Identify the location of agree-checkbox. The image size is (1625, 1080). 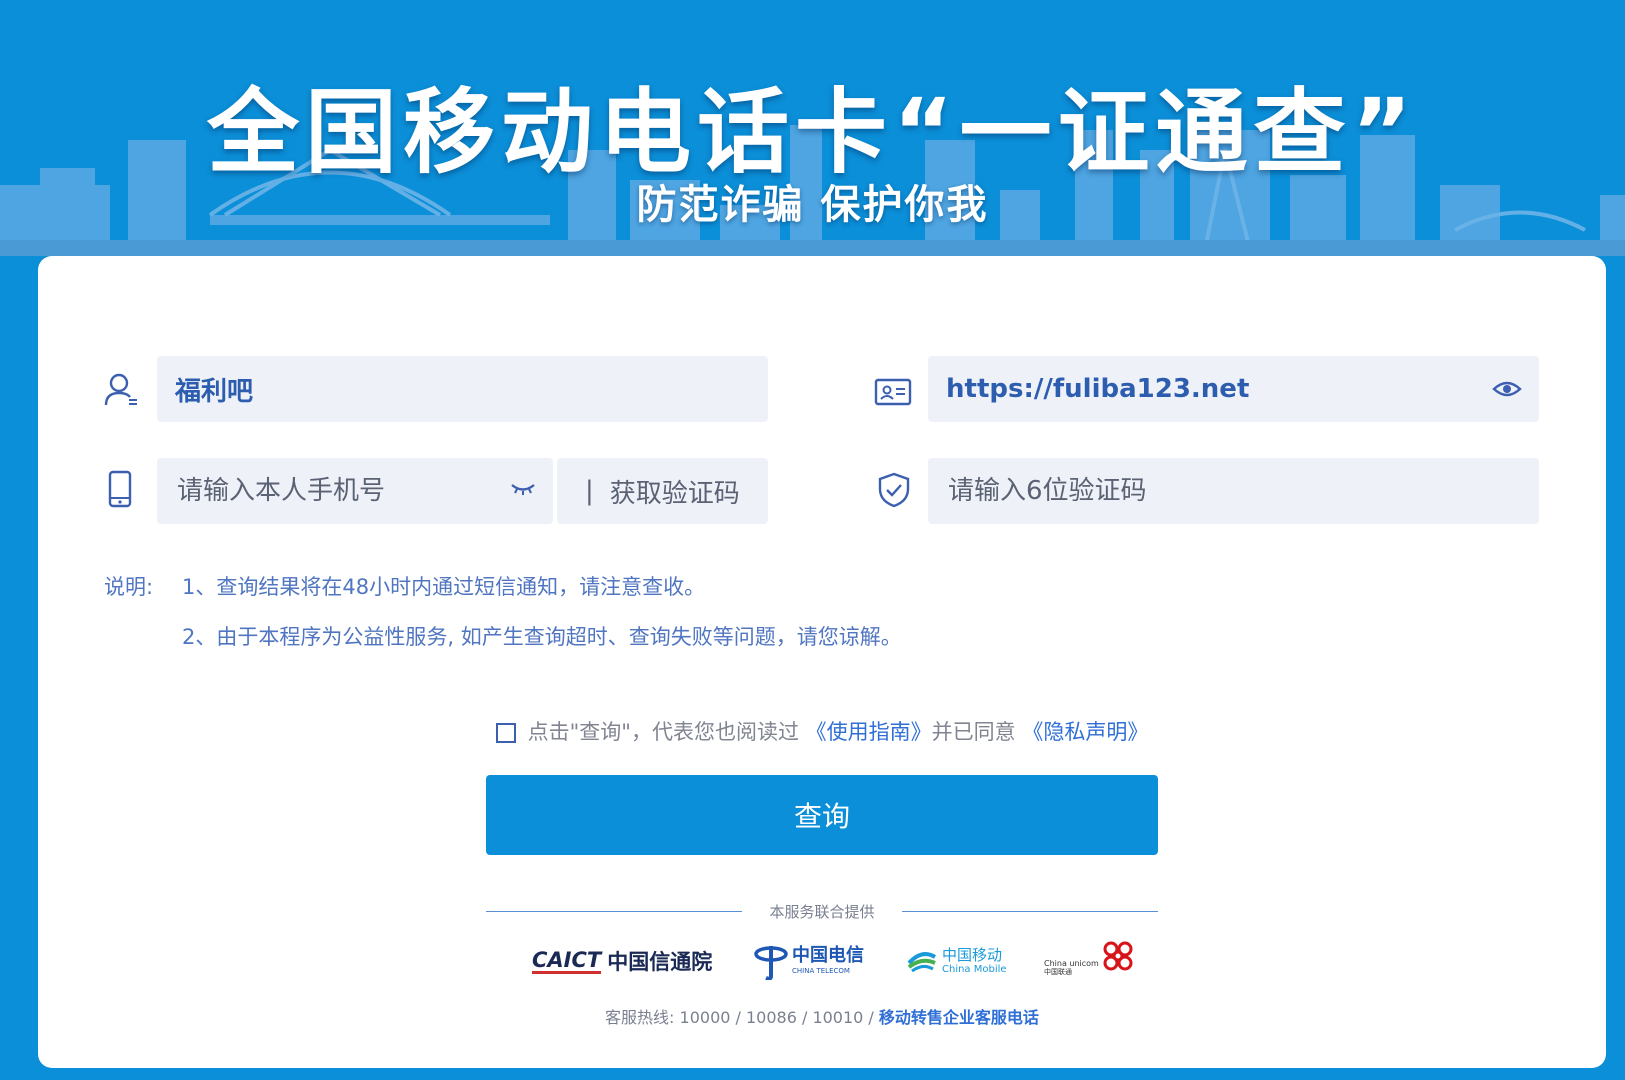
(505, 733).